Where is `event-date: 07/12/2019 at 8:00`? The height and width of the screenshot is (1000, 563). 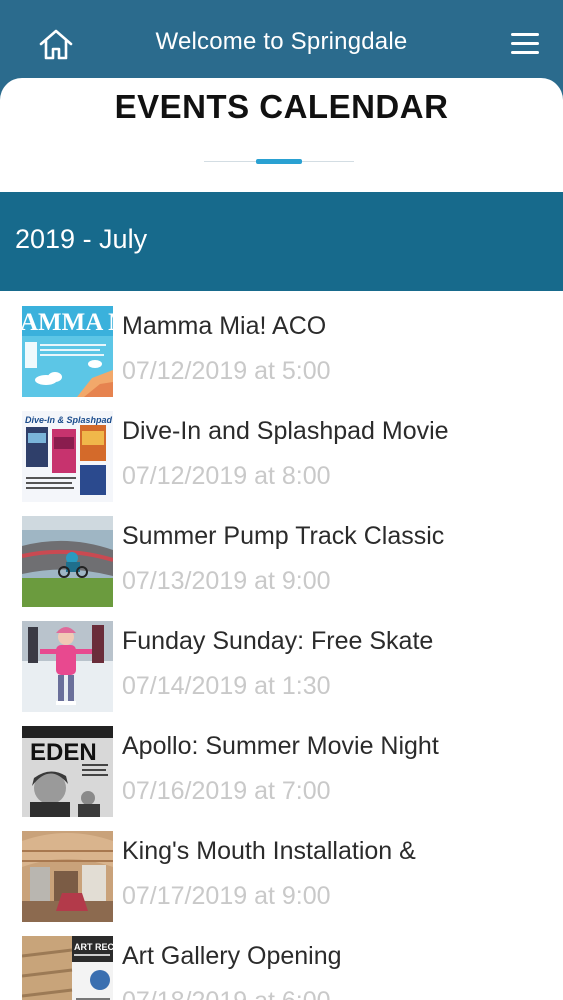 event-date: 07/12/2019 at 8:00 is located at coordinates (226, 476).